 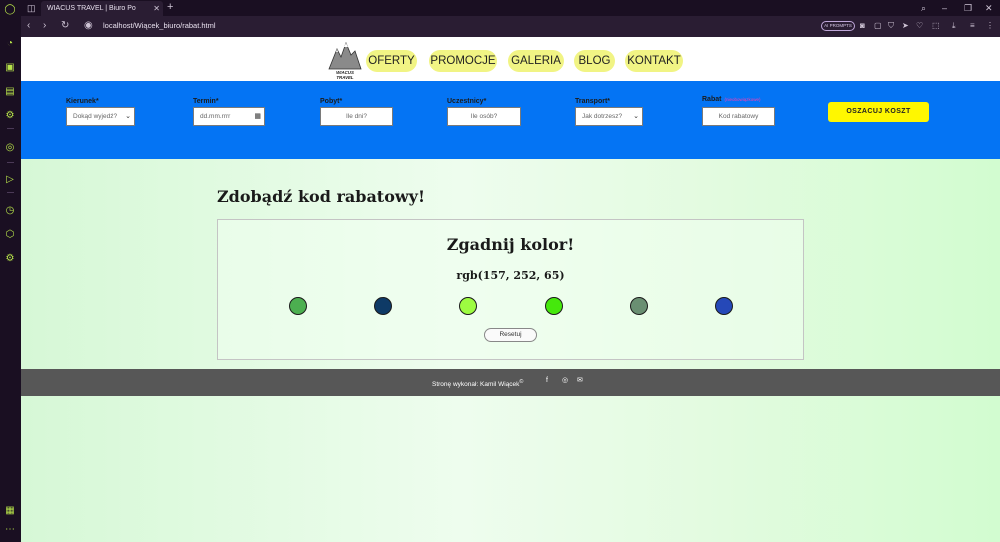 What do you see at coordinates (10, 68) in the screenshot?
I see `shop-icon: ▣` at bounding box center [10, 68].